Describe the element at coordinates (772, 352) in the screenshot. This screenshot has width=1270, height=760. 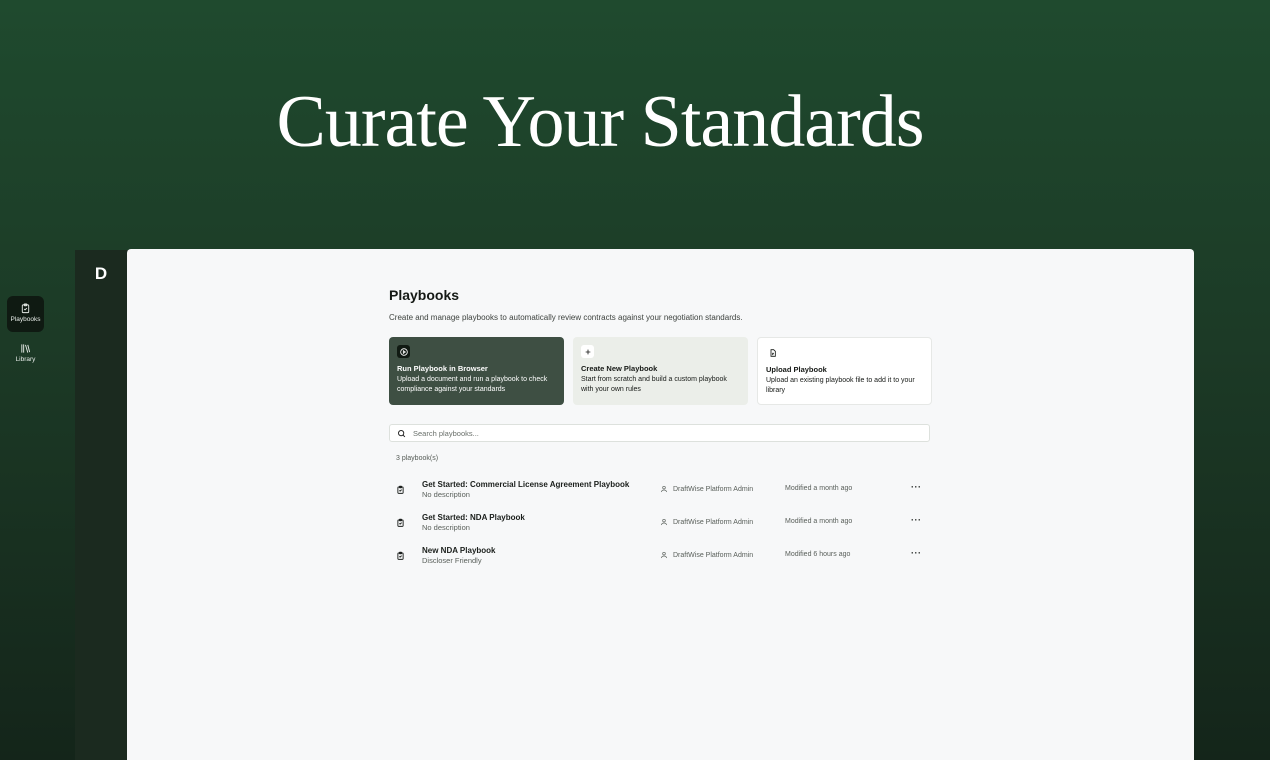
I see `file-icon` at that location.